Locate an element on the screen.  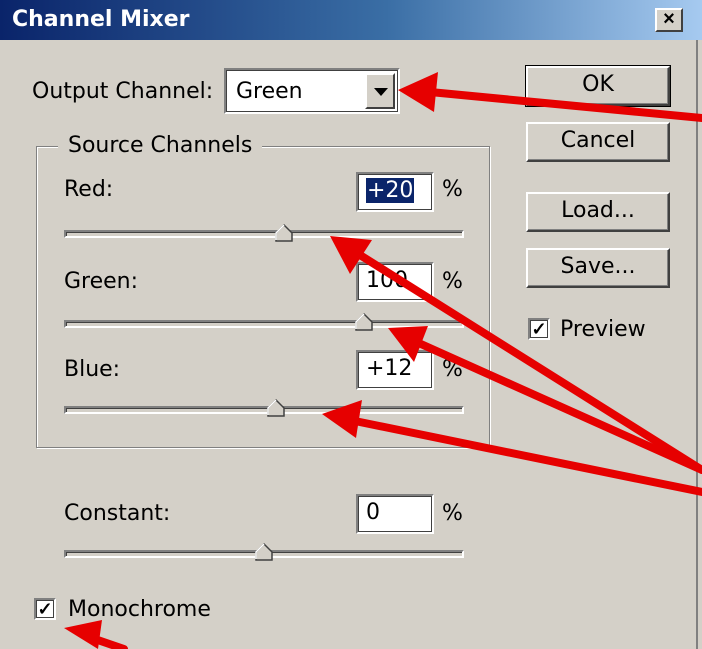
constant-value-text: 0 is located at coordinates (373, 512).